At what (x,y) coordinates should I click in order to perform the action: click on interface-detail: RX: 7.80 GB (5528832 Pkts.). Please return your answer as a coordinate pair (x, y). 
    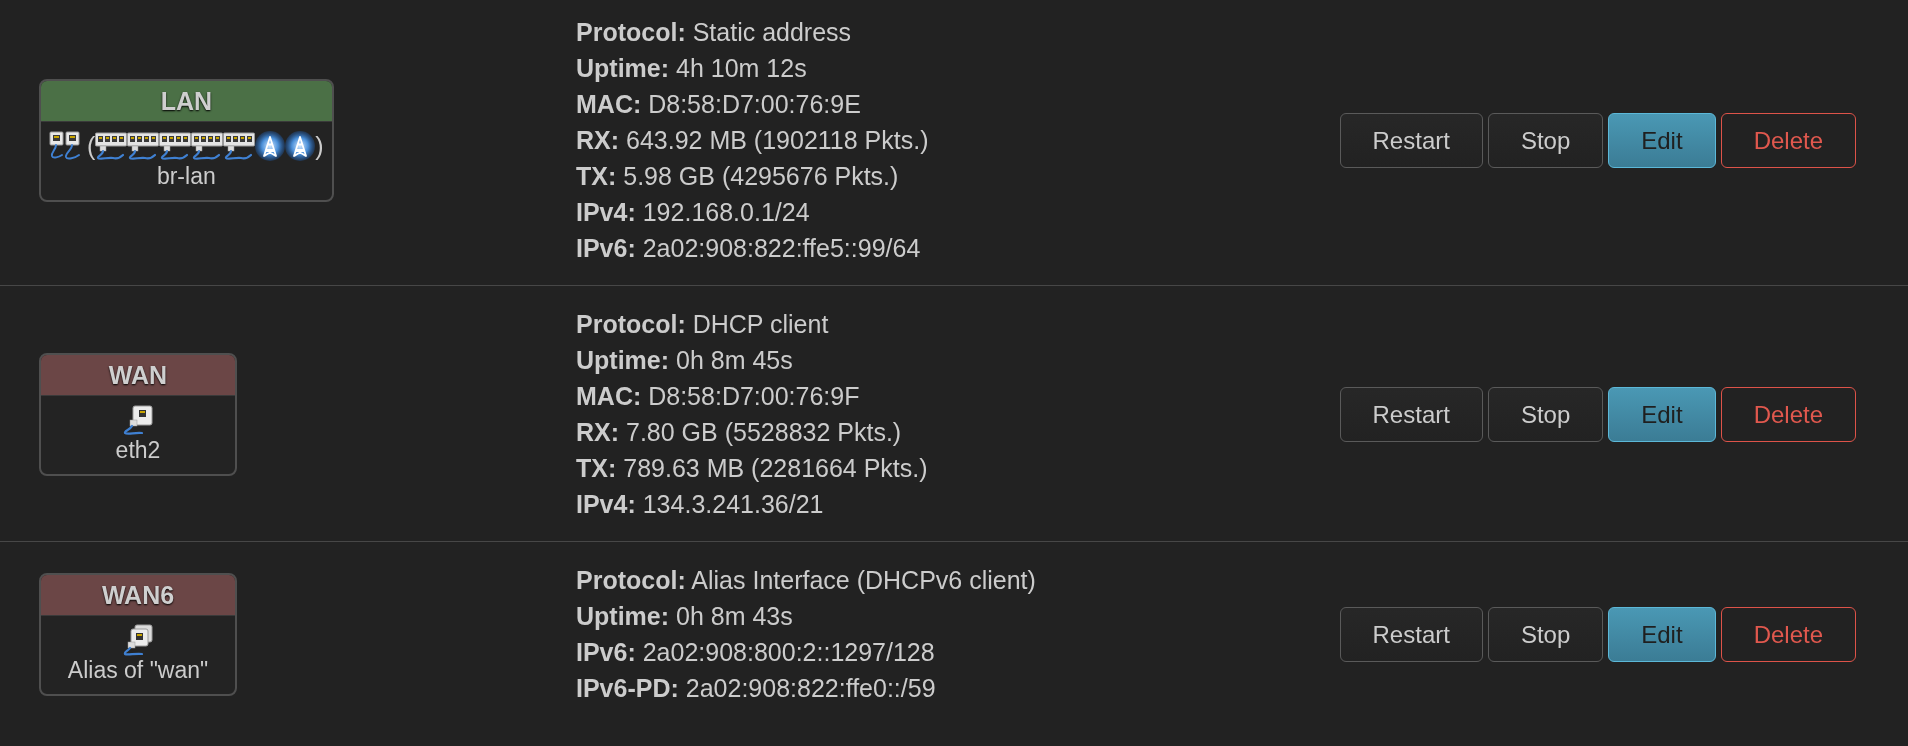
    Looking at the image, I should click on (739, 432).